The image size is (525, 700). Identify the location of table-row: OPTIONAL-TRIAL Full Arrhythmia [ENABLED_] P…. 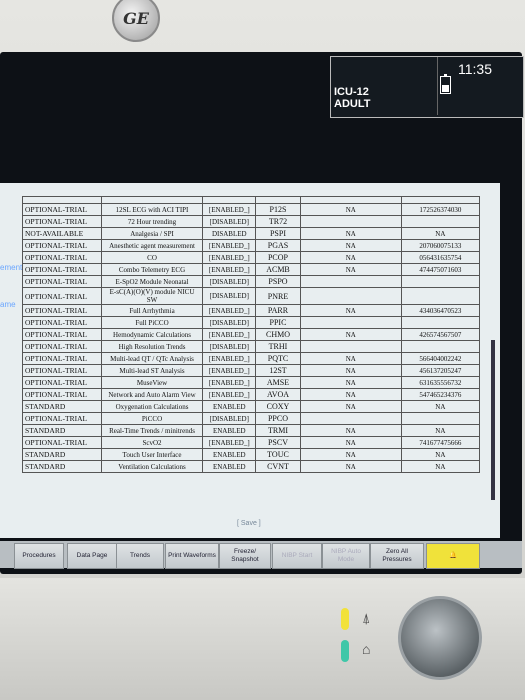
(251, 310).